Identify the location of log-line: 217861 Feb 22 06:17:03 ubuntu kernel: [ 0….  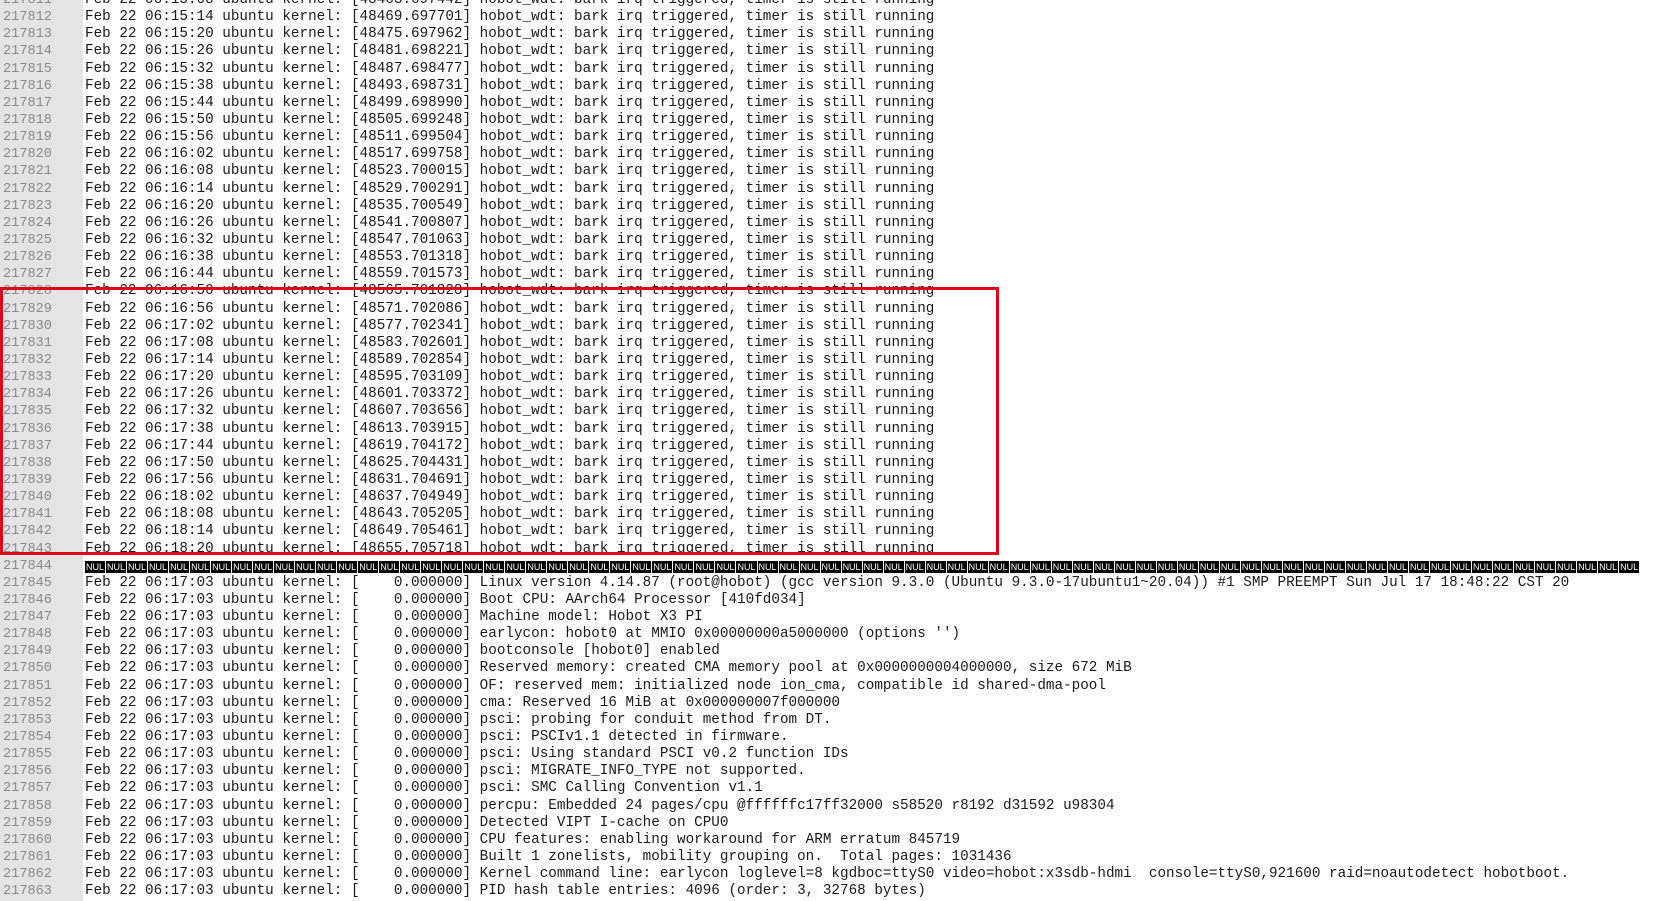
(832, 857).